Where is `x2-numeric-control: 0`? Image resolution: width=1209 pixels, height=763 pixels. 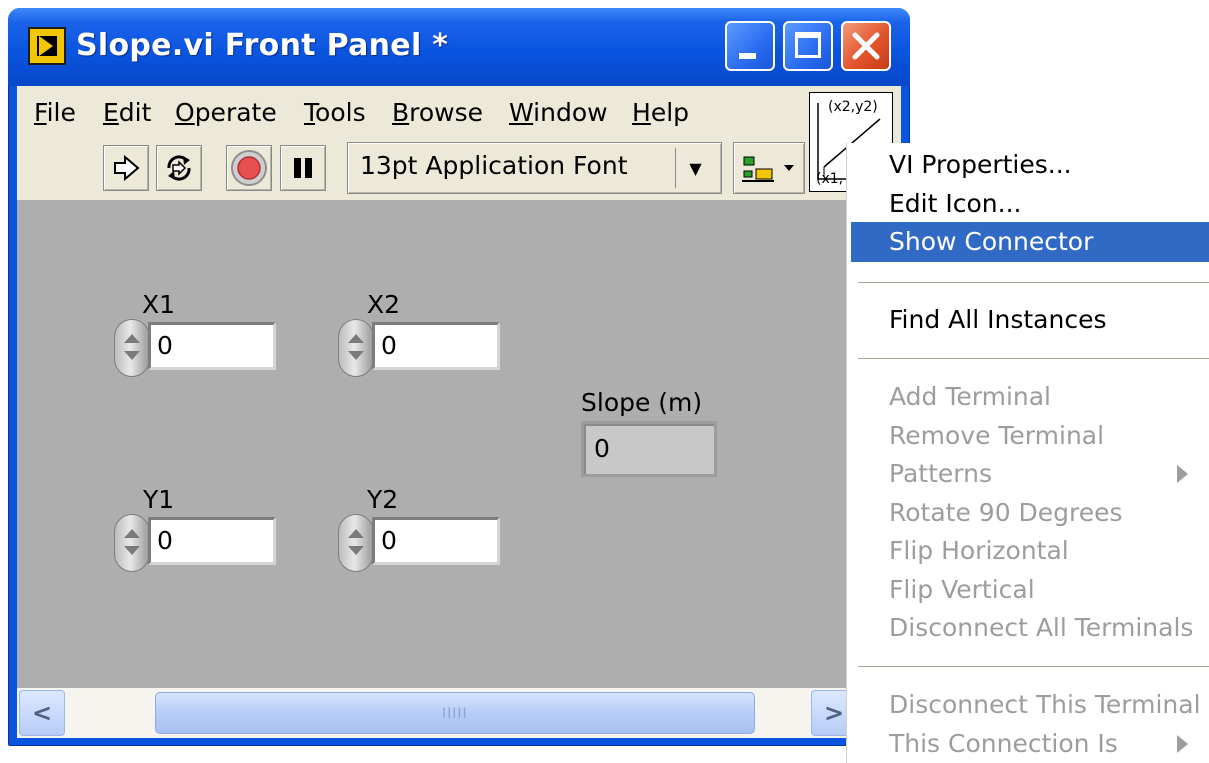
x2-numeric-control: 0 is located at coordinates (436, 346).